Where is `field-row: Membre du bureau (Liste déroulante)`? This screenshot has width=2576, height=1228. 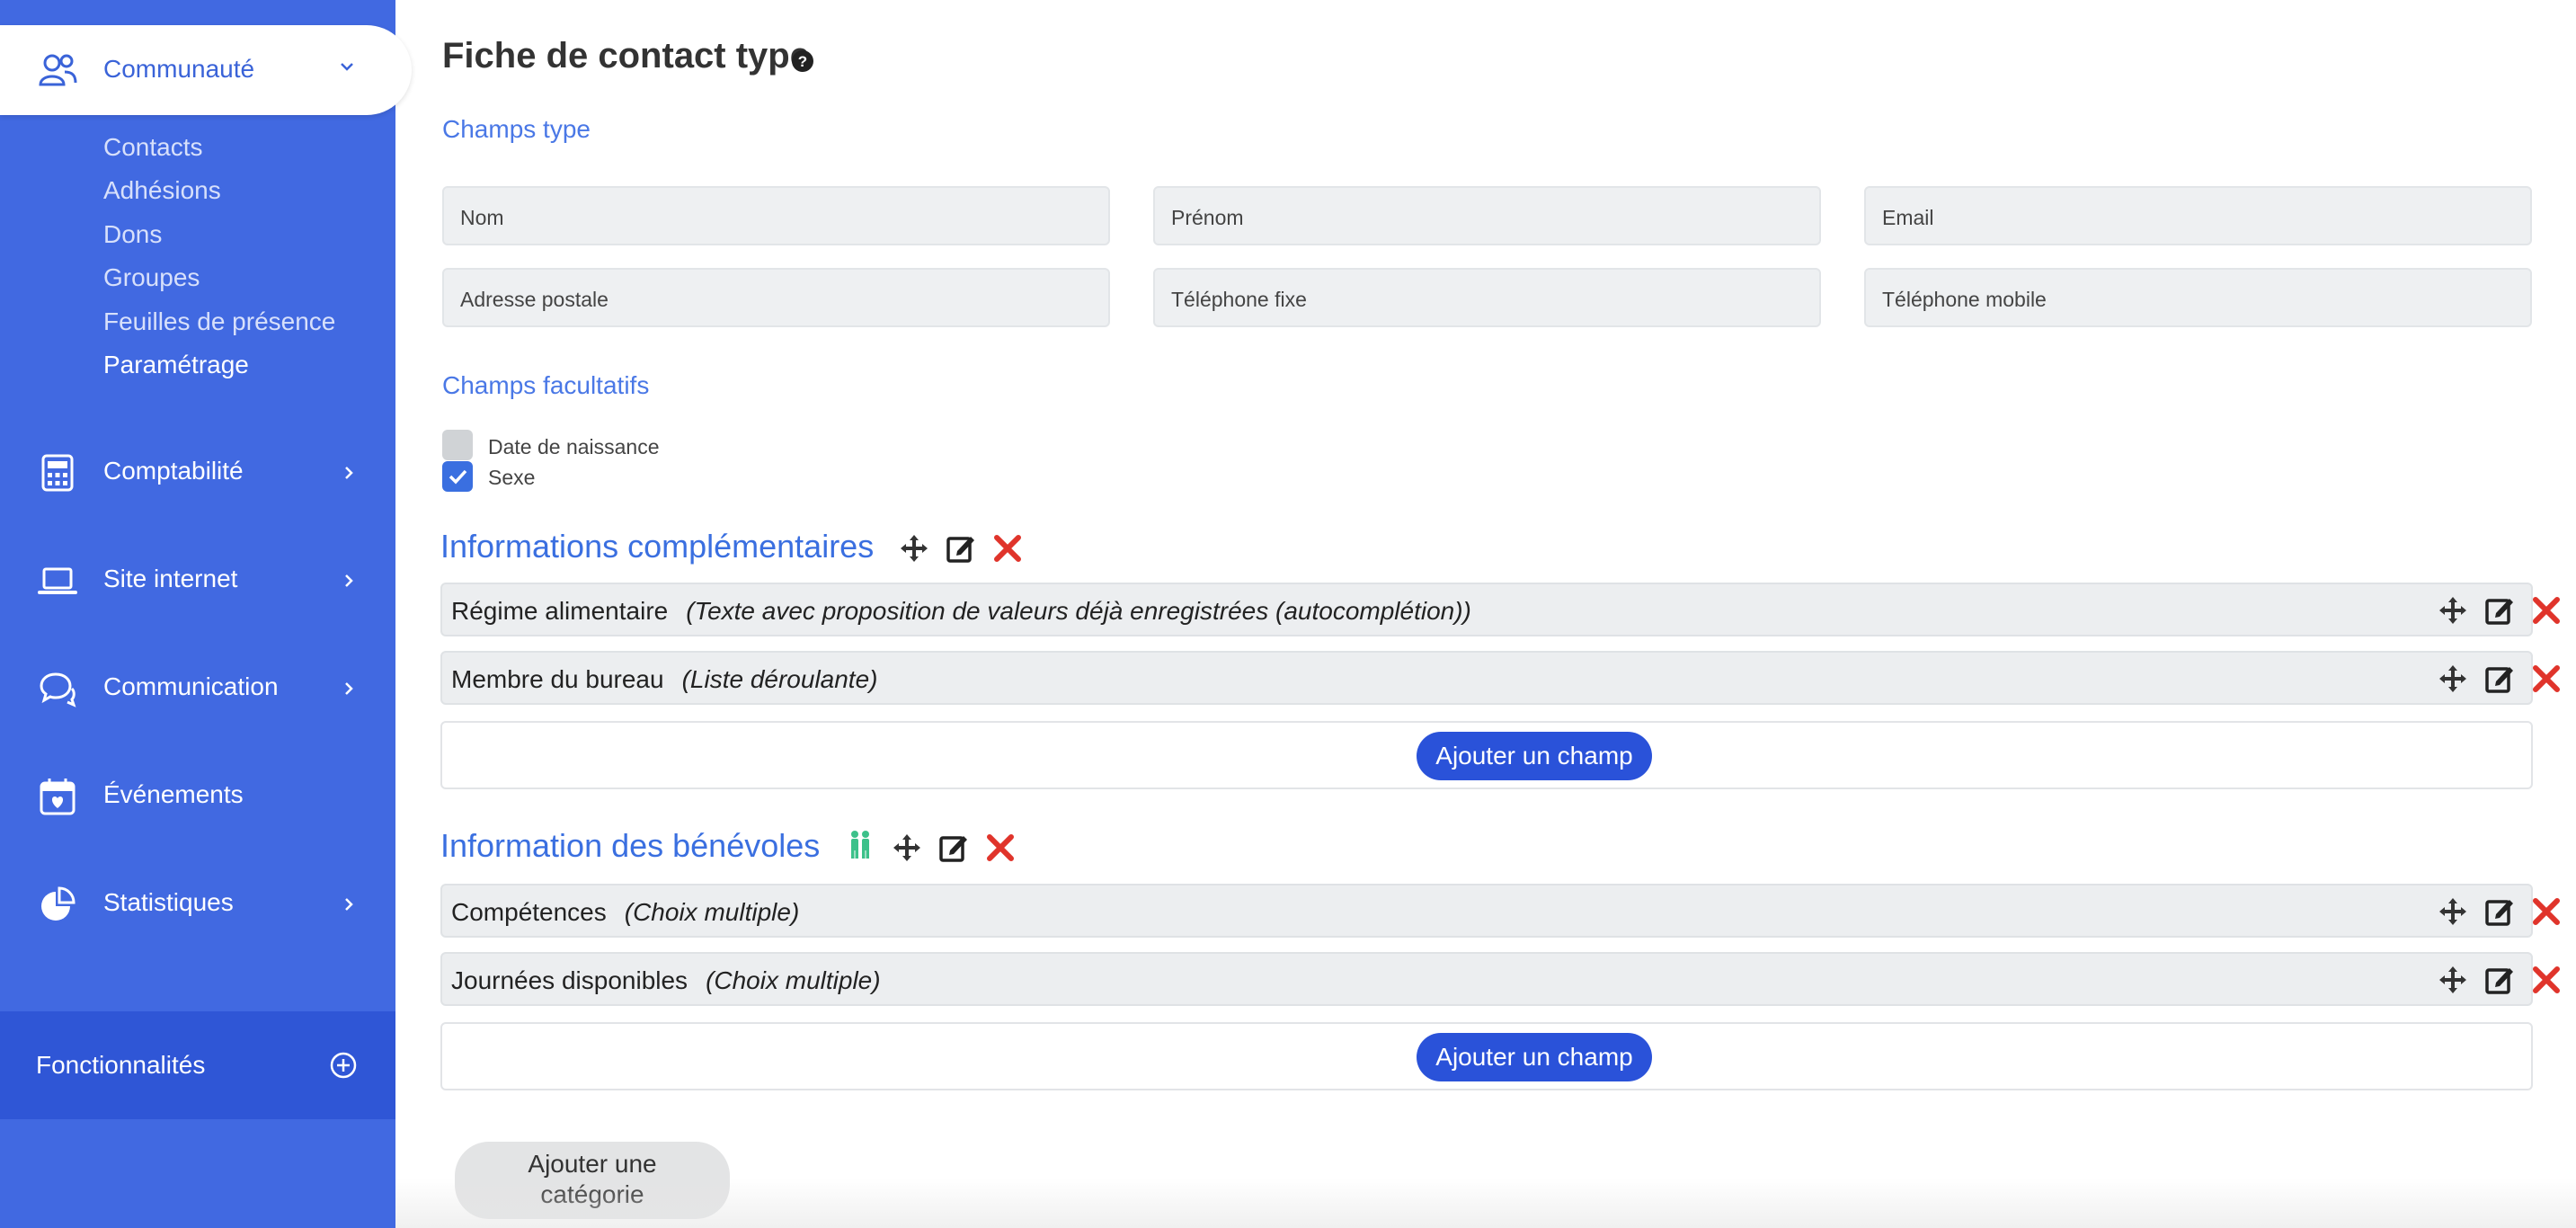 field-row: Membre du bureau (Liste déroulante) is located at coordinates (1500, 678).